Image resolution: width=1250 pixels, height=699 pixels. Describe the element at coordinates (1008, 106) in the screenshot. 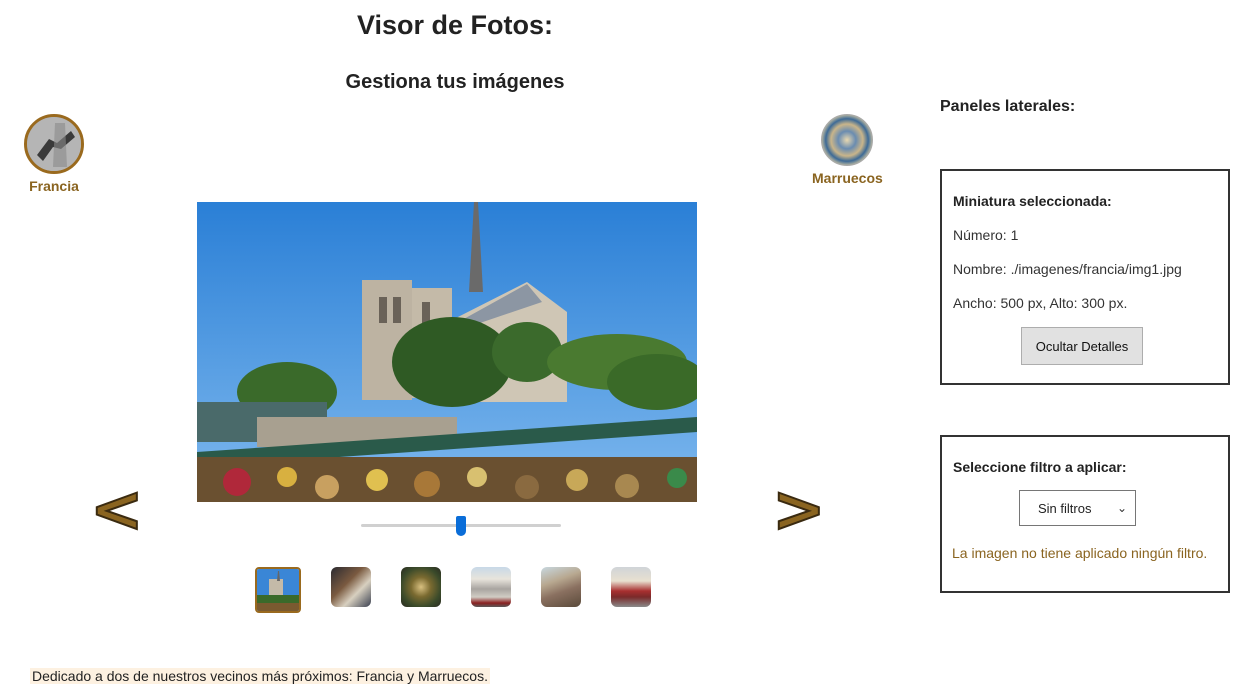

I see `sidepanels-title: Paneles laterales:` at that location.